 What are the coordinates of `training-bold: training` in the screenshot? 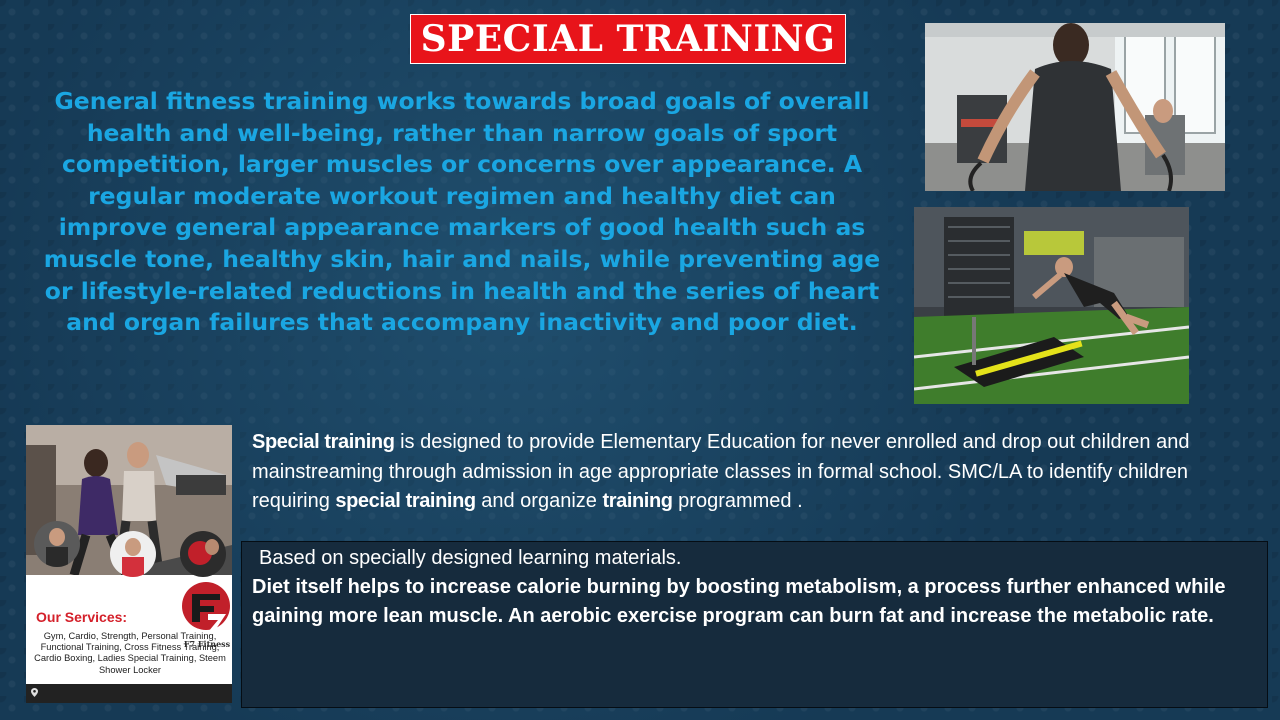 It's located at (637, 501).